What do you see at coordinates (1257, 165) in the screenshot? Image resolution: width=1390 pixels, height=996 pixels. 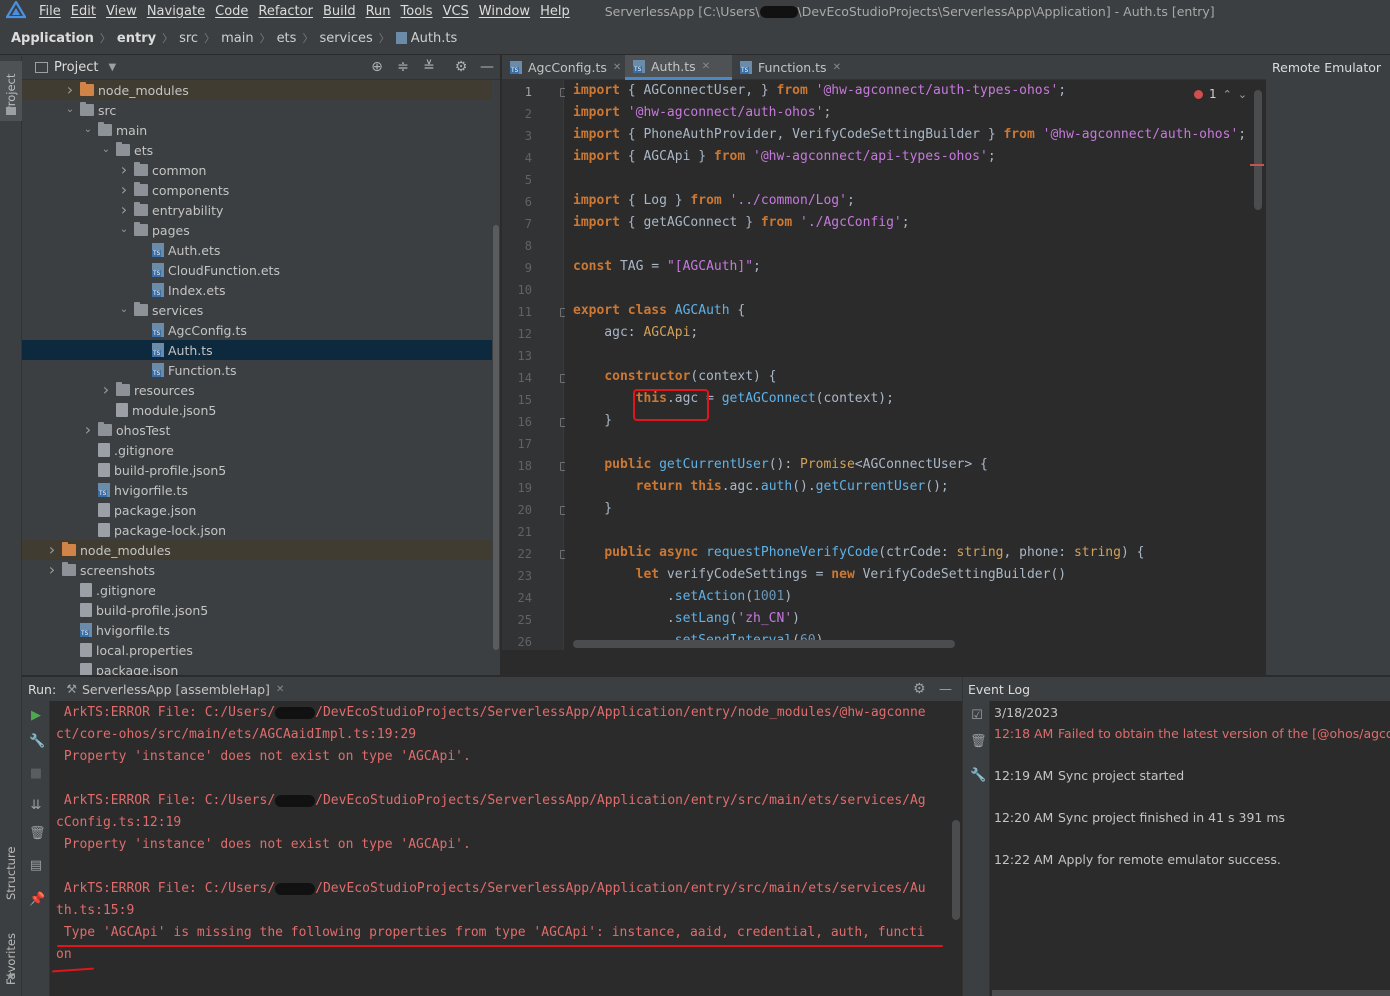 I see `error-stripe-marker` at bounding box center [1257, 165].